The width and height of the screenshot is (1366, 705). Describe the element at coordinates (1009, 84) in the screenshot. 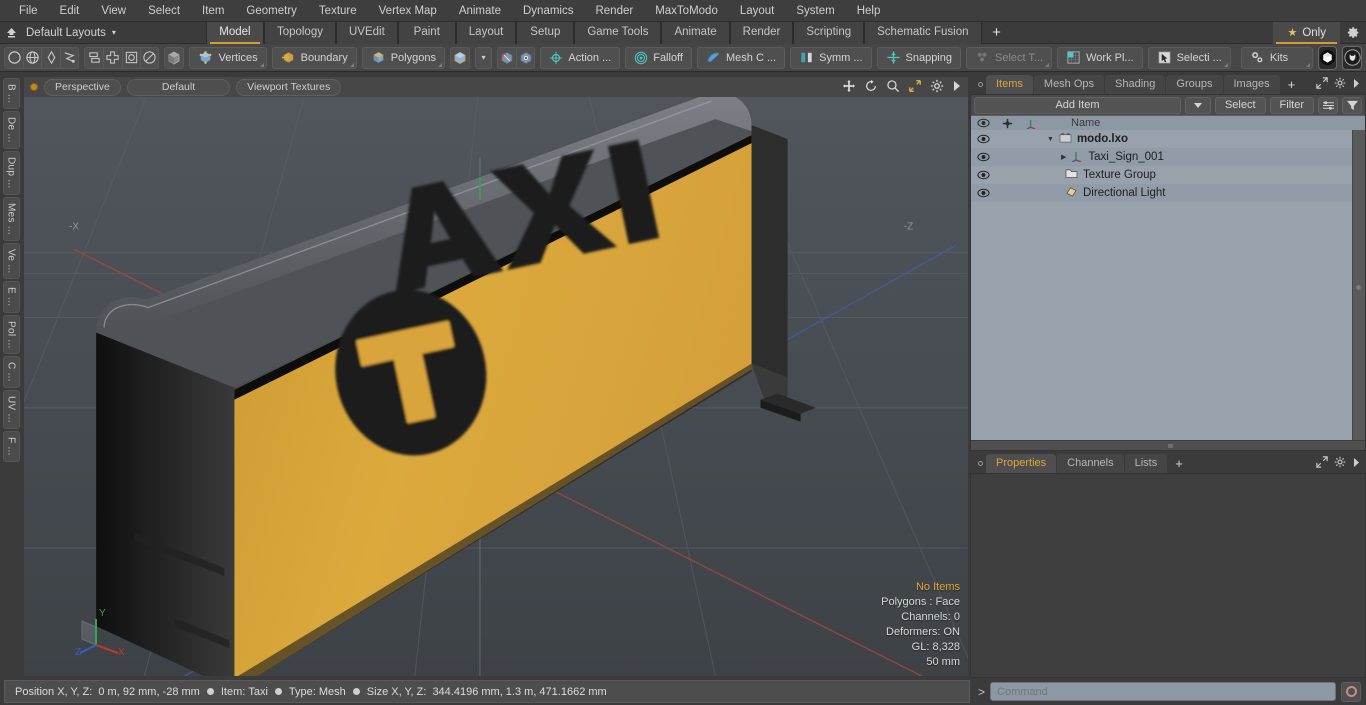

I see `tab-items: Items` at that location.